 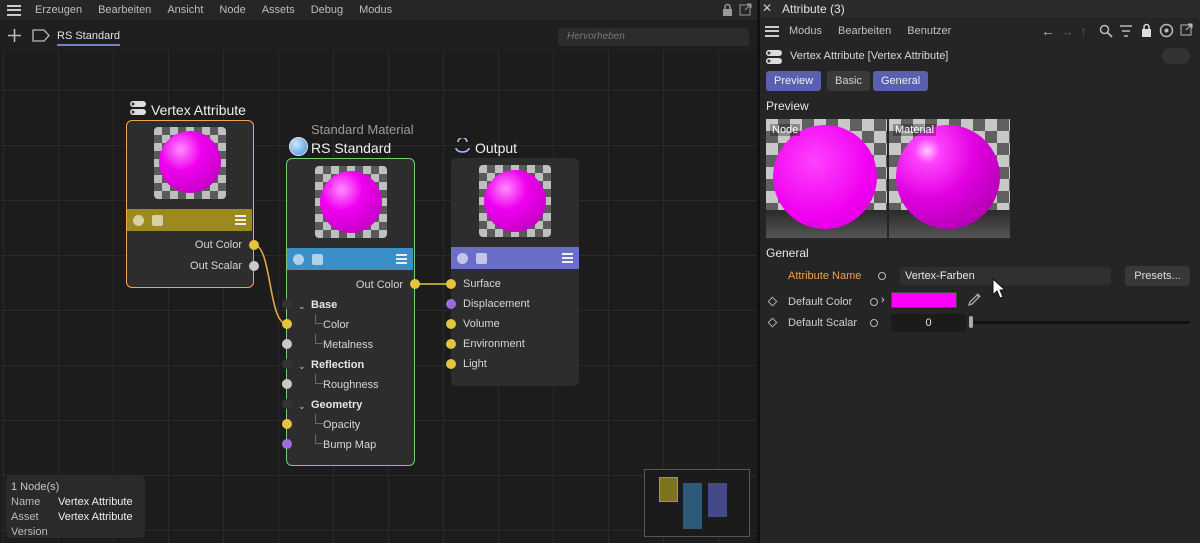 What do you see at coordinates (1176, 56) in the screenshot?
I see `options-toggle` at bounding box center [1176, 56].